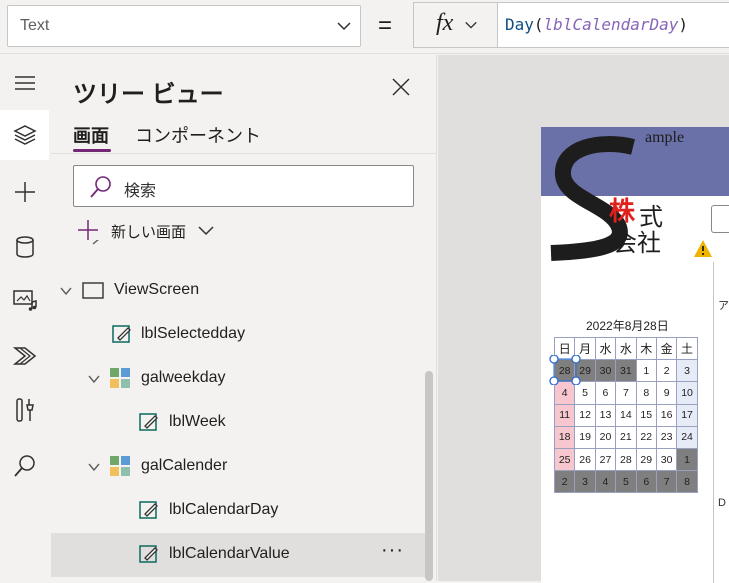 Image resolution: width=729 pixels, height=583 pixels. Describe the element at coordinates (238, 291) in the screenshot. I see `tree-row-viewscreen: ViewScreen` at that location.